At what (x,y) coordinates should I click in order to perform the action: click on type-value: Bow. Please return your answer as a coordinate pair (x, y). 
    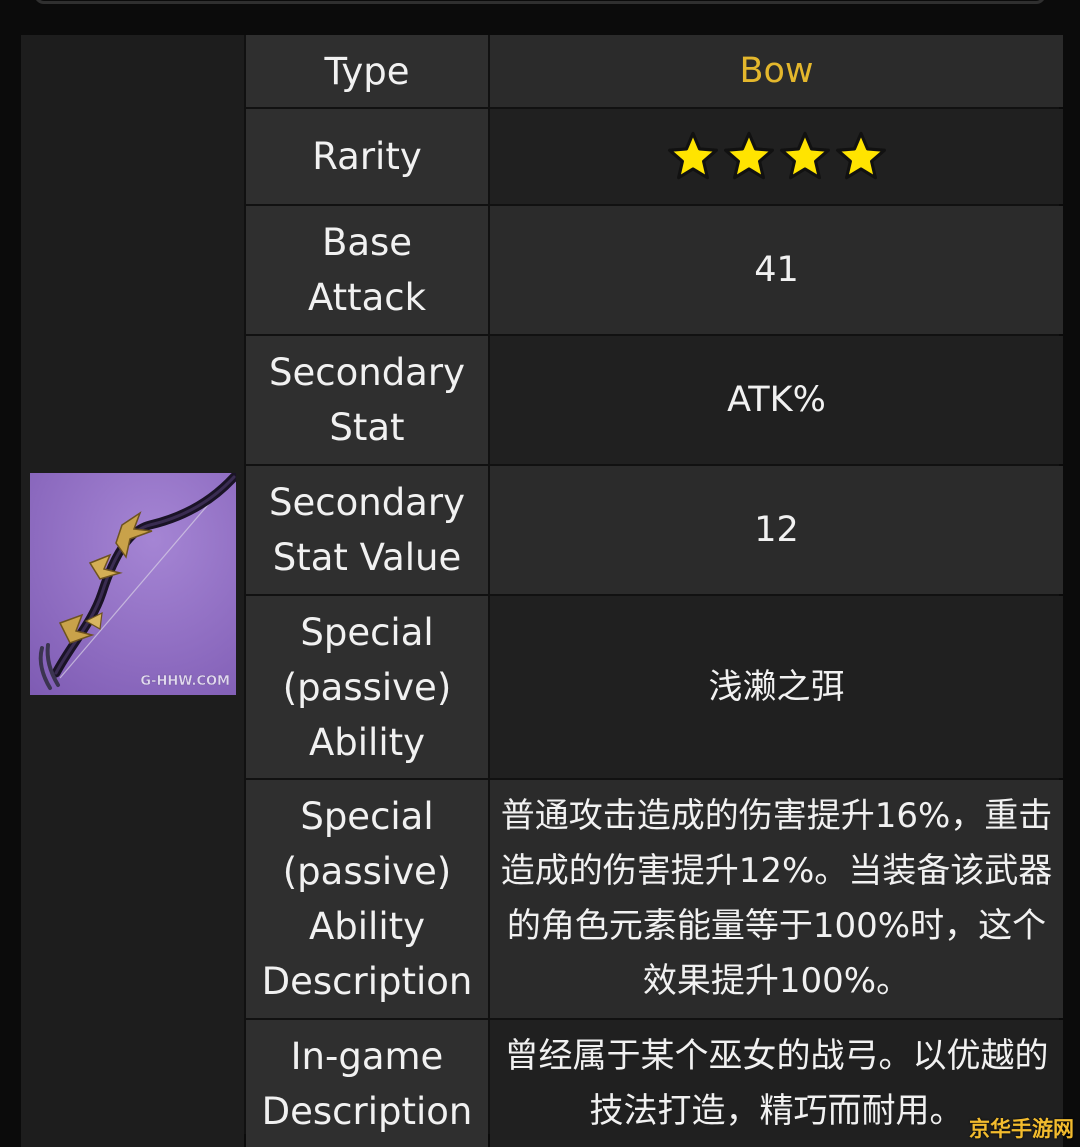
    Looking at the image, I should click on (776, 71).